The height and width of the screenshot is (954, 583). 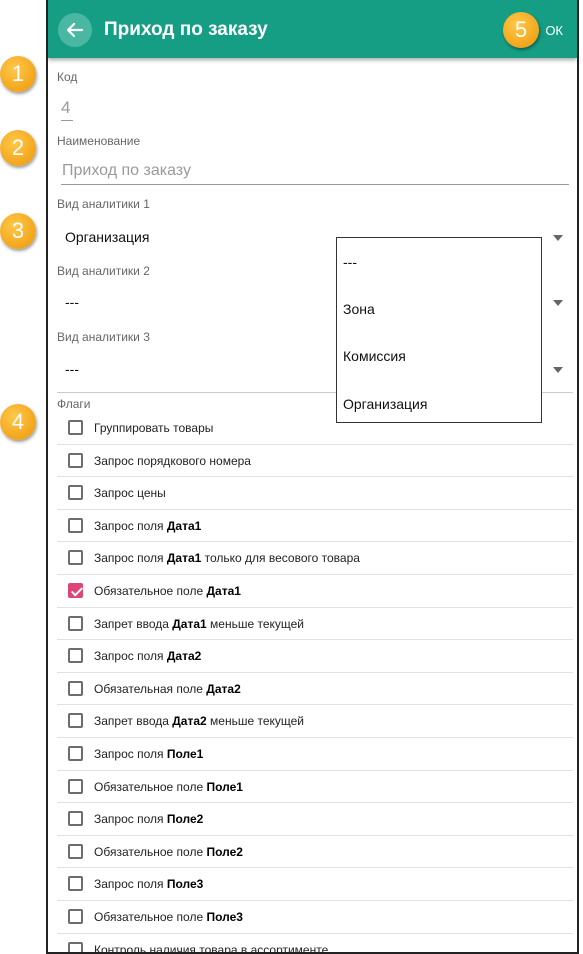 I want to click on annotation-badge: 5, so click(x=521, y=30).